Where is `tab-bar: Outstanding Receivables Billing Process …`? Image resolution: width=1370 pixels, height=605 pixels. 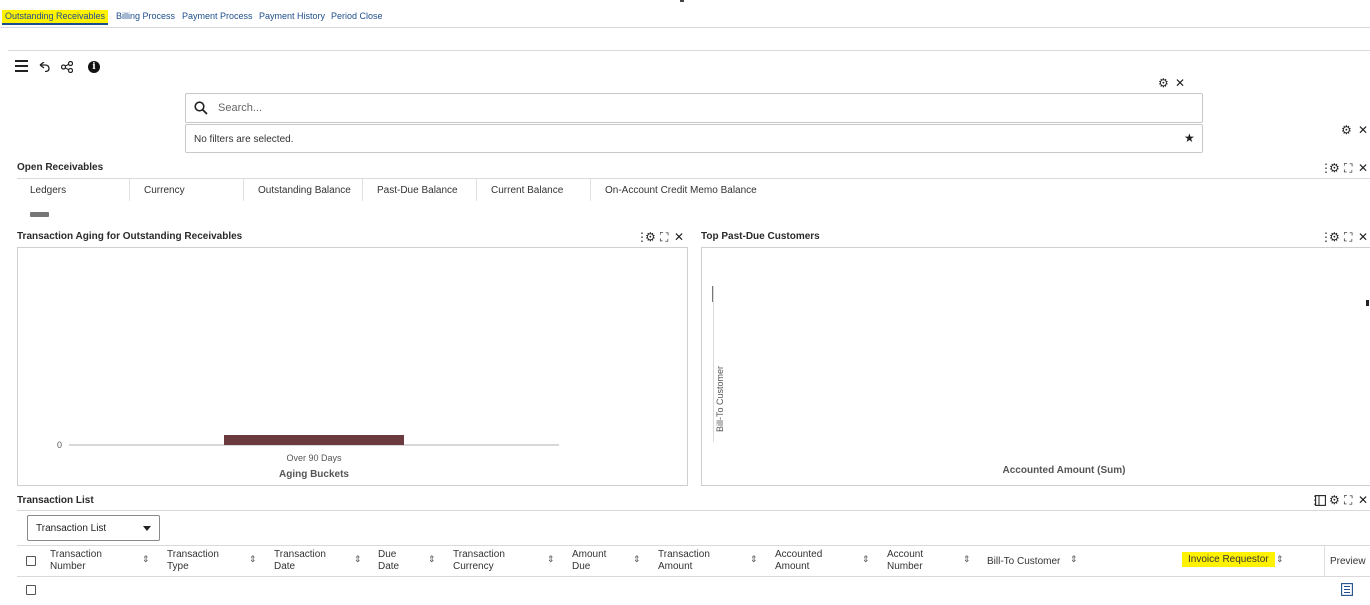
tab-bar: Outstanding Receivables Billing Process … is located at coordinates (685, 14).